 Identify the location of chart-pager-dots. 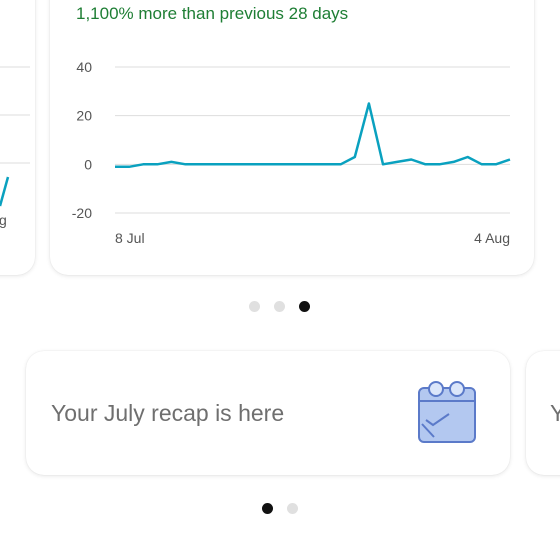
(279, 306).